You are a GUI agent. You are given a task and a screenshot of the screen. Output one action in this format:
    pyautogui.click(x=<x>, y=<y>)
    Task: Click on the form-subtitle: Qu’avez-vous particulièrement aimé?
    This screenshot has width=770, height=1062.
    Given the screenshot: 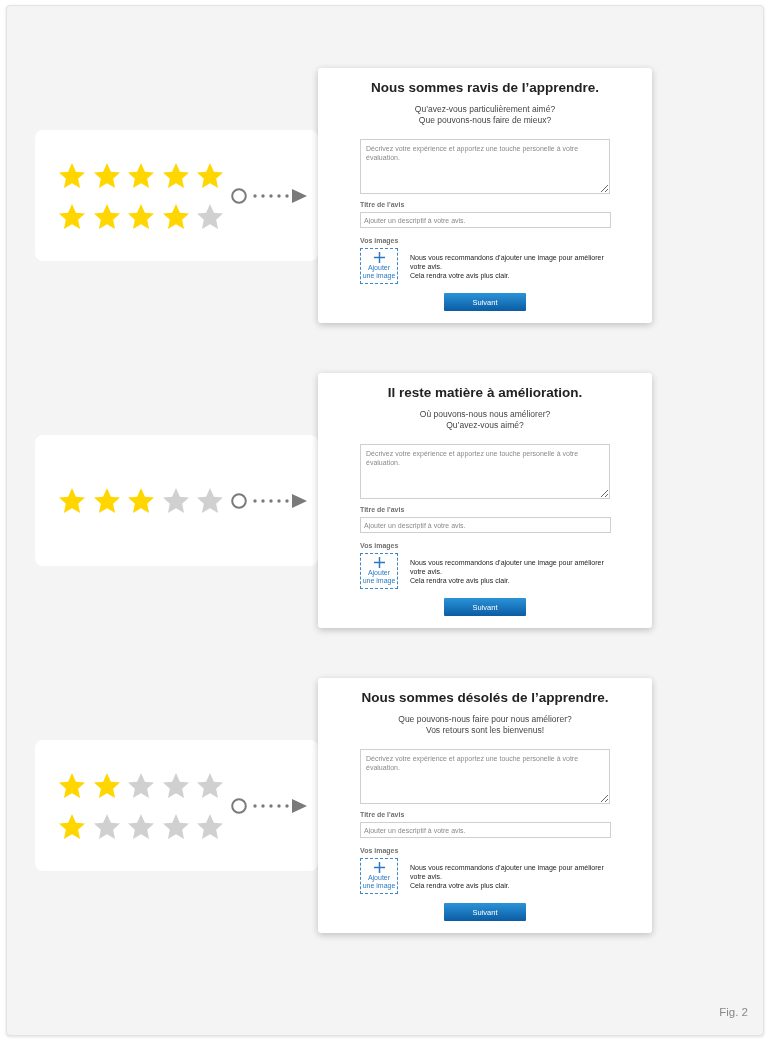 What is the action you would take?
    pyautogui.click(x=485, y=109)
    